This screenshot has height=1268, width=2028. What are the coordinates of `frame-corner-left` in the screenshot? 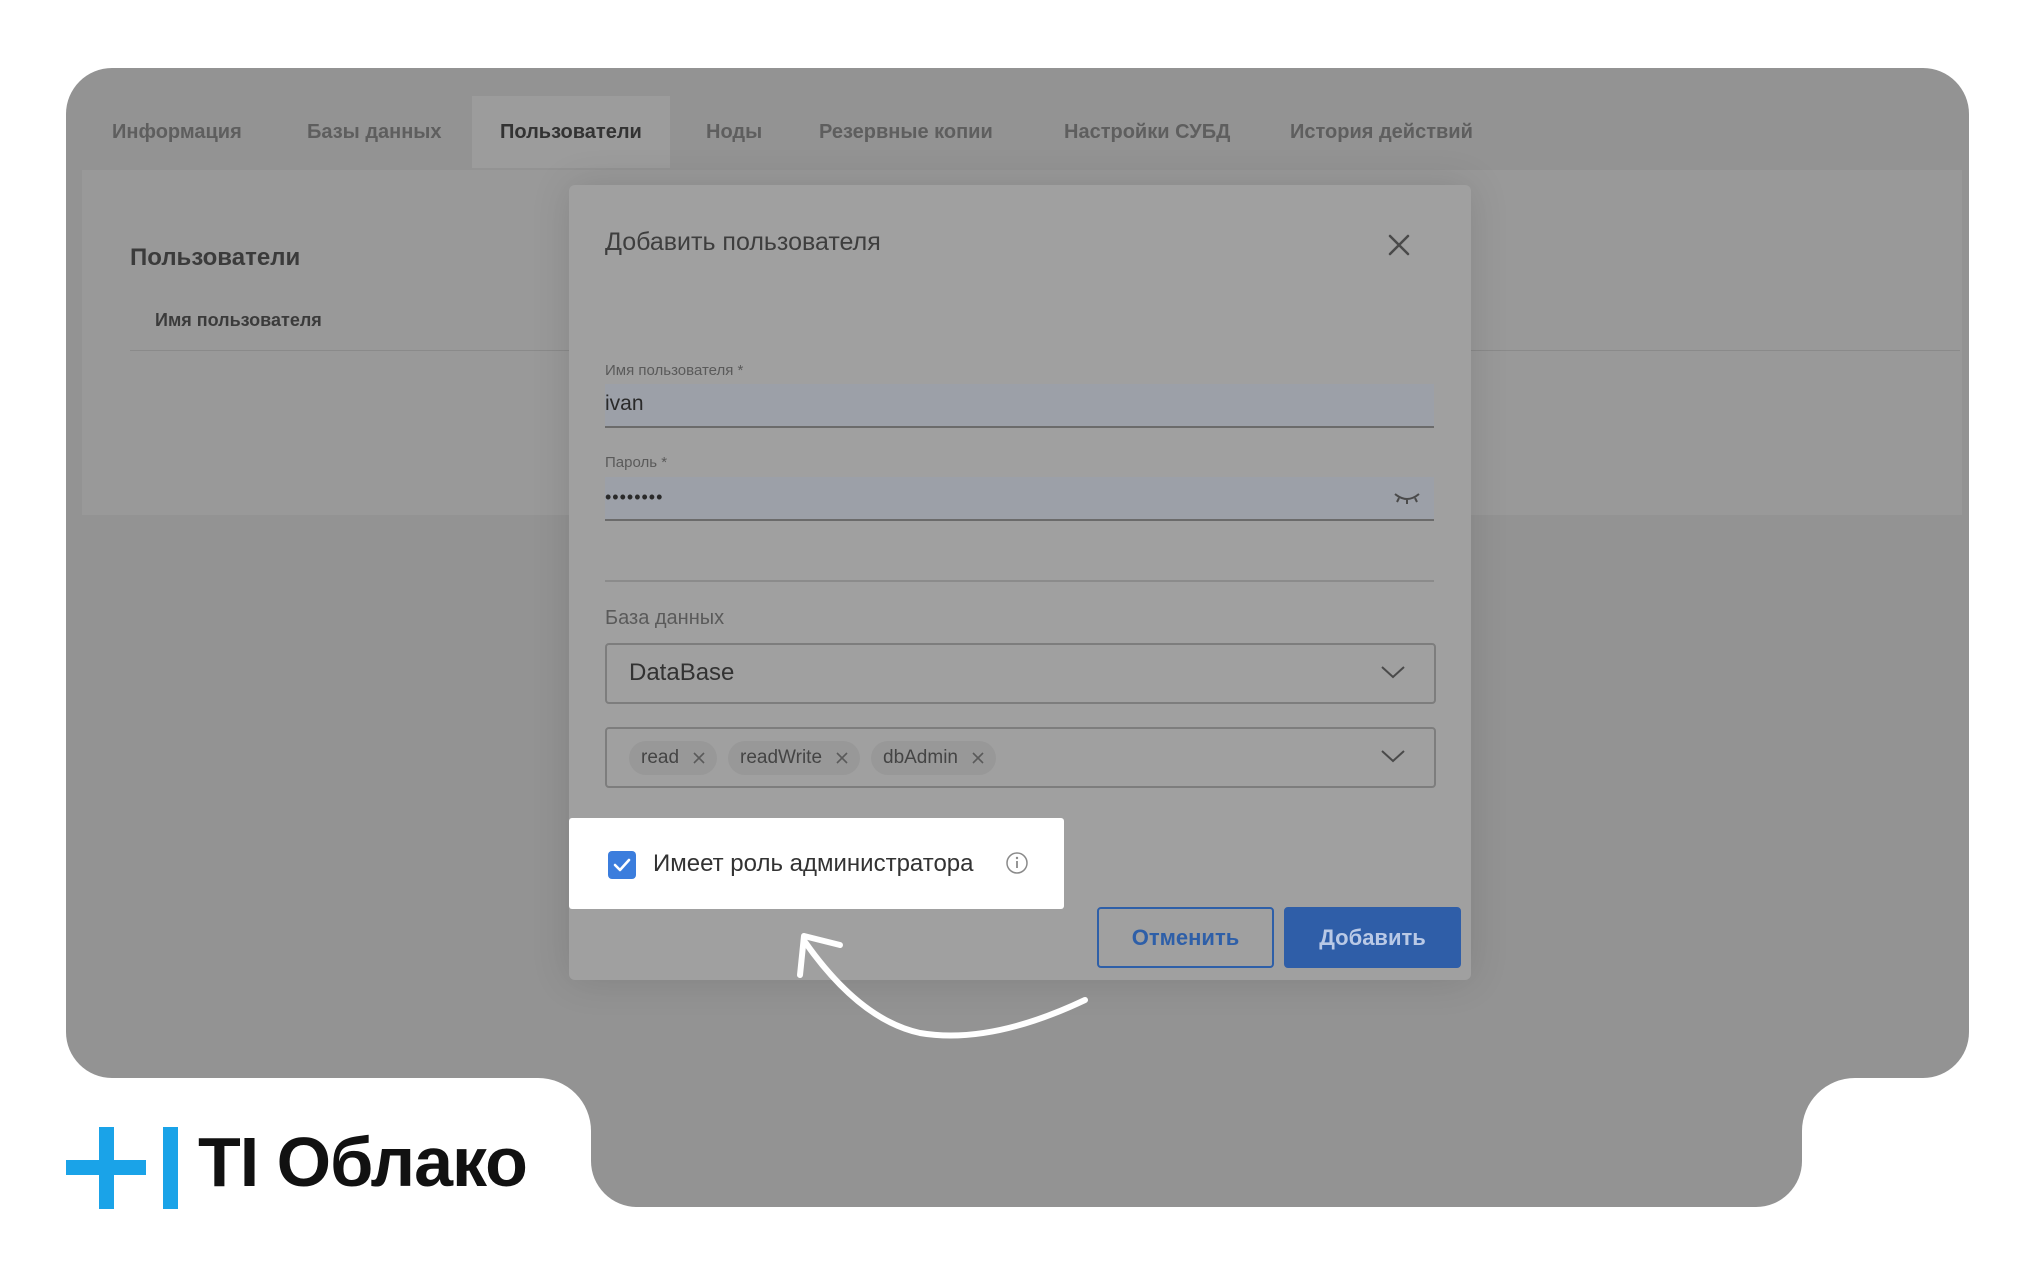 It's located at (564, 1104).